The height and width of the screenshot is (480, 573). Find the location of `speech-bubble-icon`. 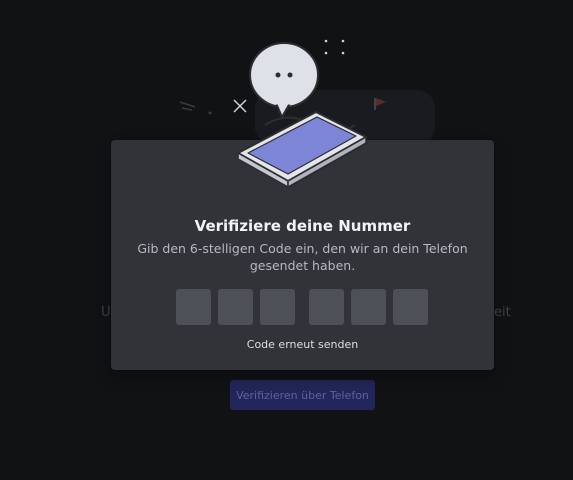

speech-bubble-icon is located at coordinates (284, 80).